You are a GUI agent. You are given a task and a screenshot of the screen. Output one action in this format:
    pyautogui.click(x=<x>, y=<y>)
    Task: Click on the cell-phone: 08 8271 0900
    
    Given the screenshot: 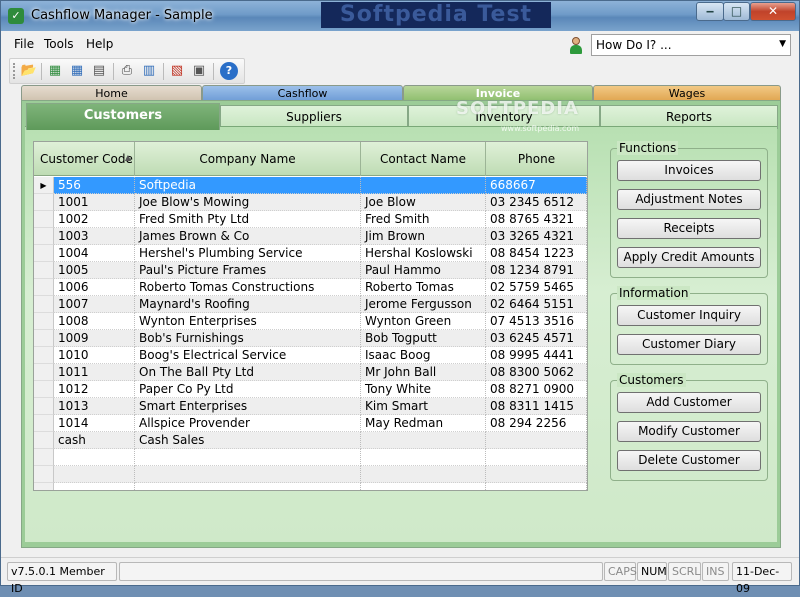 What is the action you would take?
    pyautogui.click(x=536, y=389)
    